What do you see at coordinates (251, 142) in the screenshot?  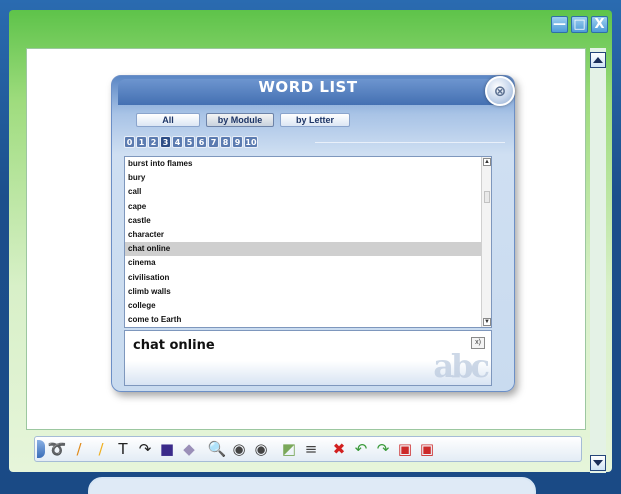 I see `module-button-10: 10` at bounding box center [251, 142].